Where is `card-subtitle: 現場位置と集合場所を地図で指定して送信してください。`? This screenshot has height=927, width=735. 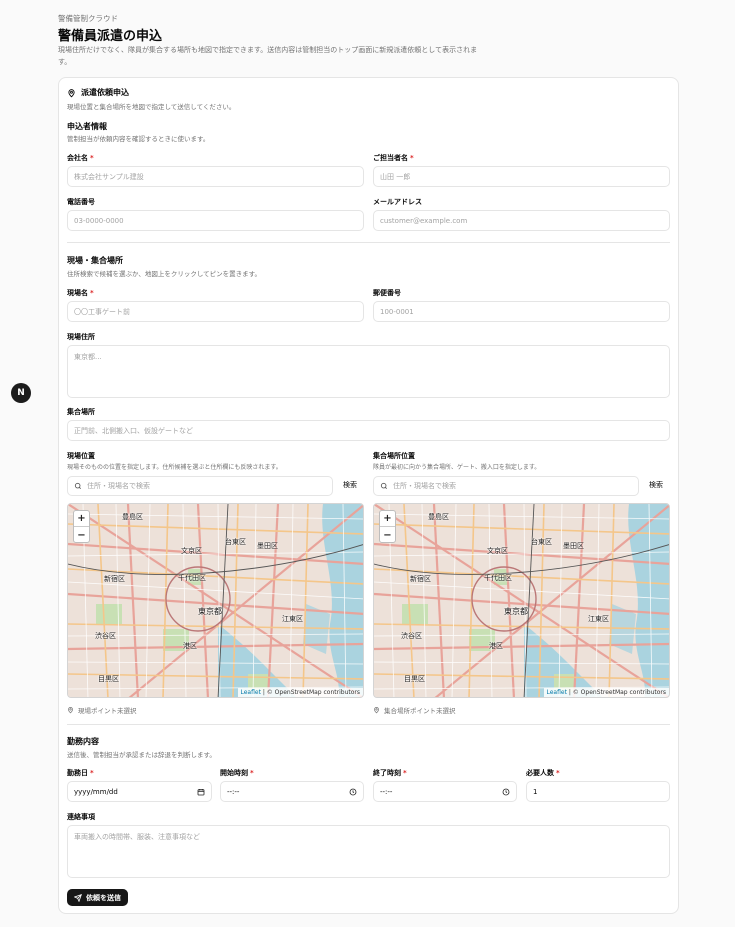
card-subtitle: 現場位置と集合場所を地図で指定して送信してください。 is located at coordinates (151, 107).